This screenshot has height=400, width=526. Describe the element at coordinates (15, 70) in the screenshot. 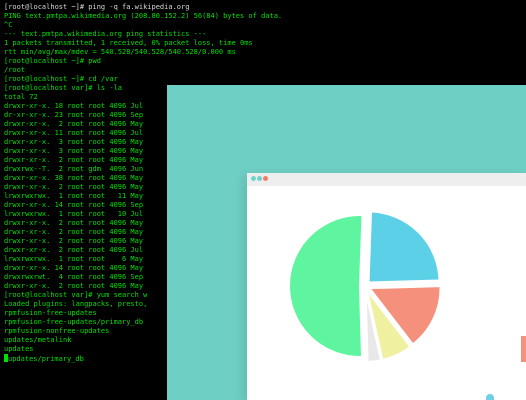

I see `terminal-line: /root` at that location.